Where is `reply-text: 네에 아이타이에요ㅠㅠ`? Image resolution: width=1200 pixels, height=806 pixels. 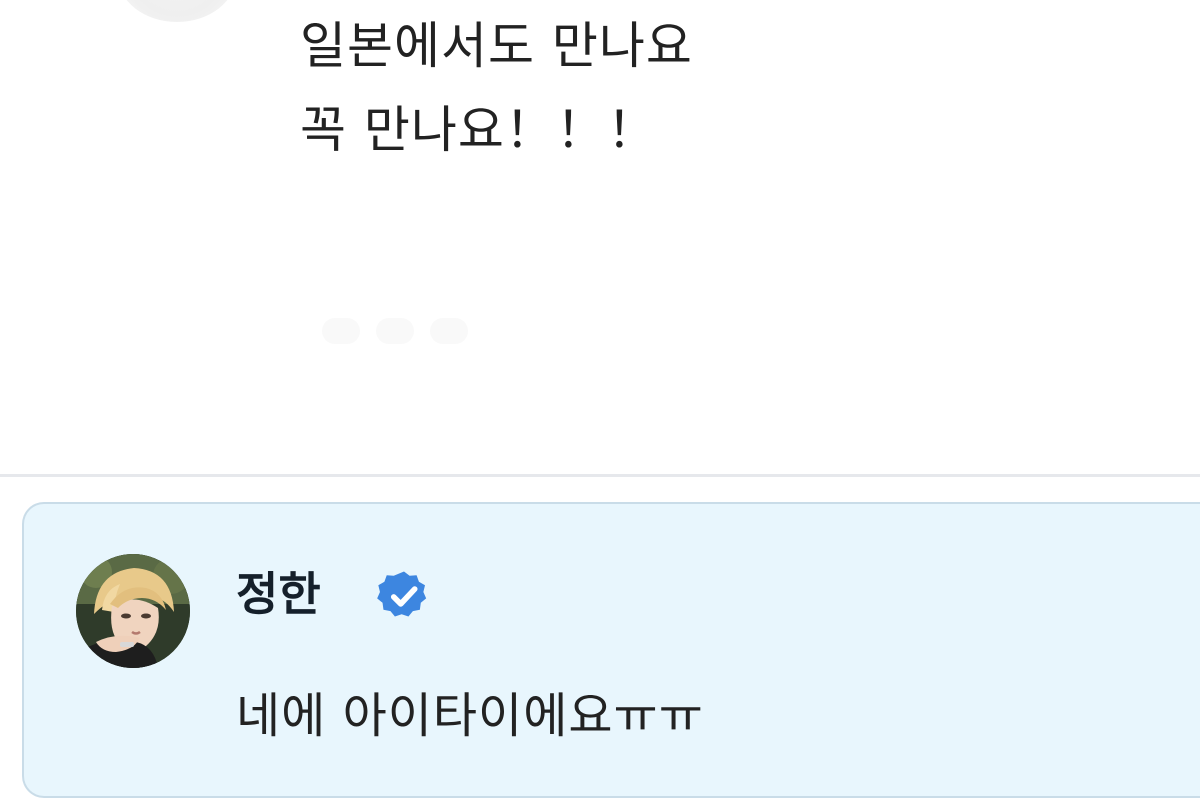 reply-text: 네에 아이타이에요ㅠㅠ is located at coordinates (470, 716).